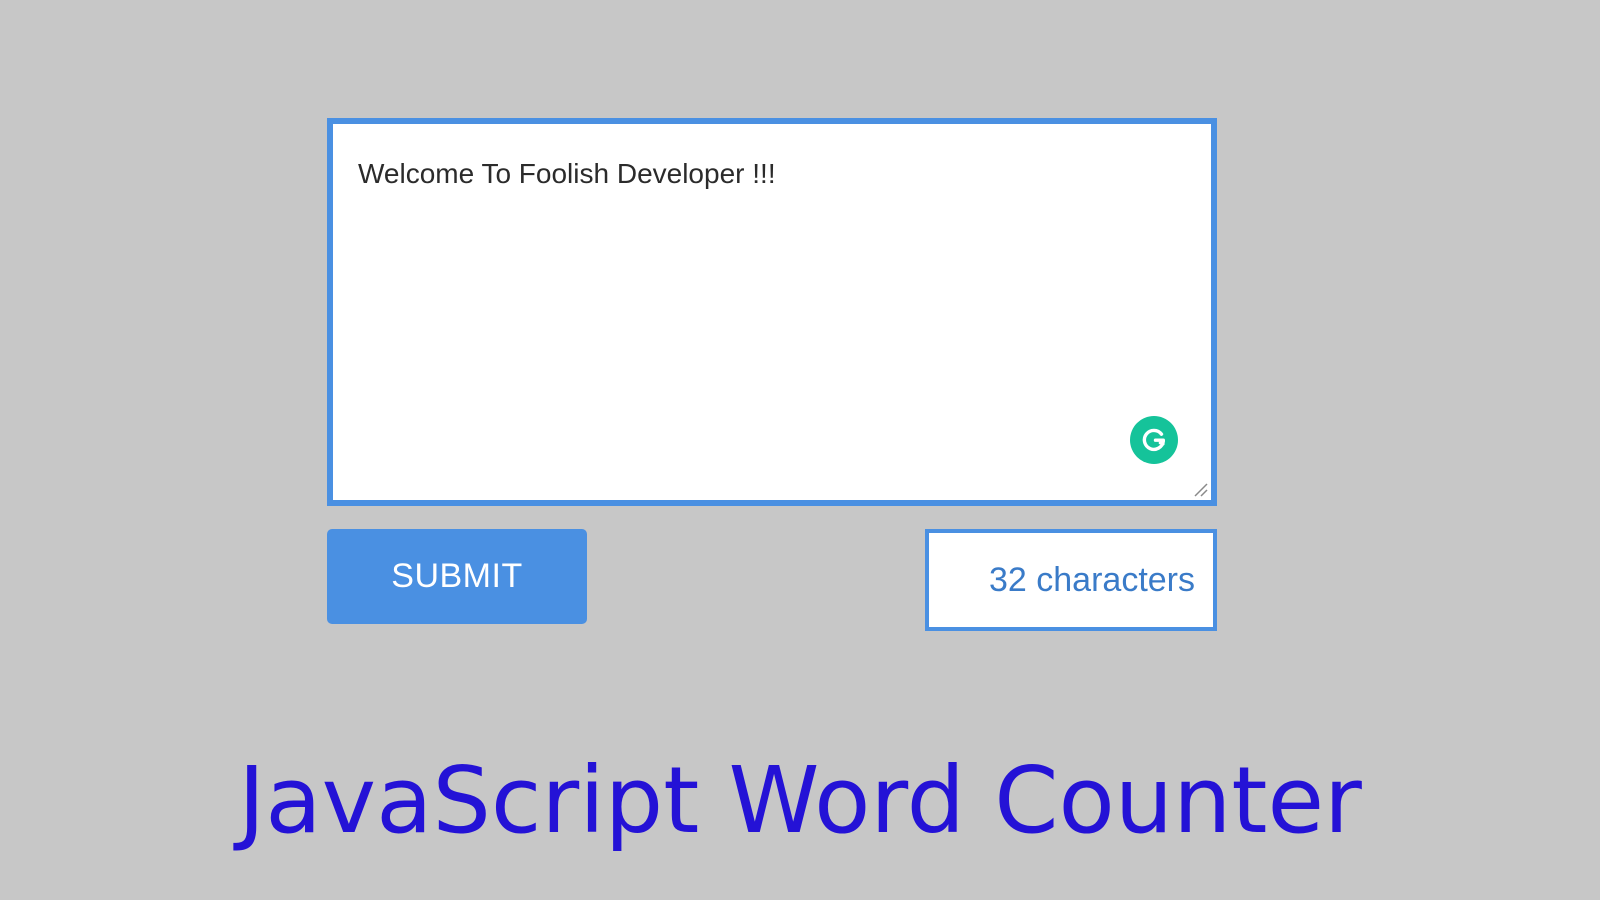  I want to click on grammarly-icon, so click(1154, 440).